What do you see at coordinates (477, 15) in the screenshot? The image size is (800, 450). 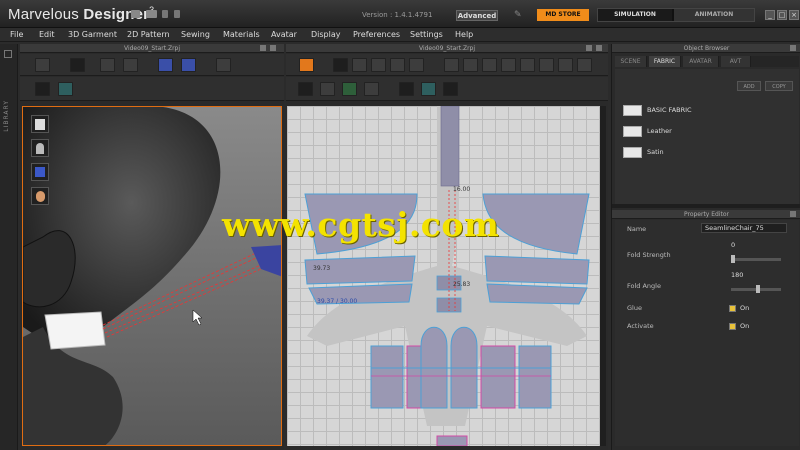 I see `edition-badge: Advanced` at bounding box center [477, 15].